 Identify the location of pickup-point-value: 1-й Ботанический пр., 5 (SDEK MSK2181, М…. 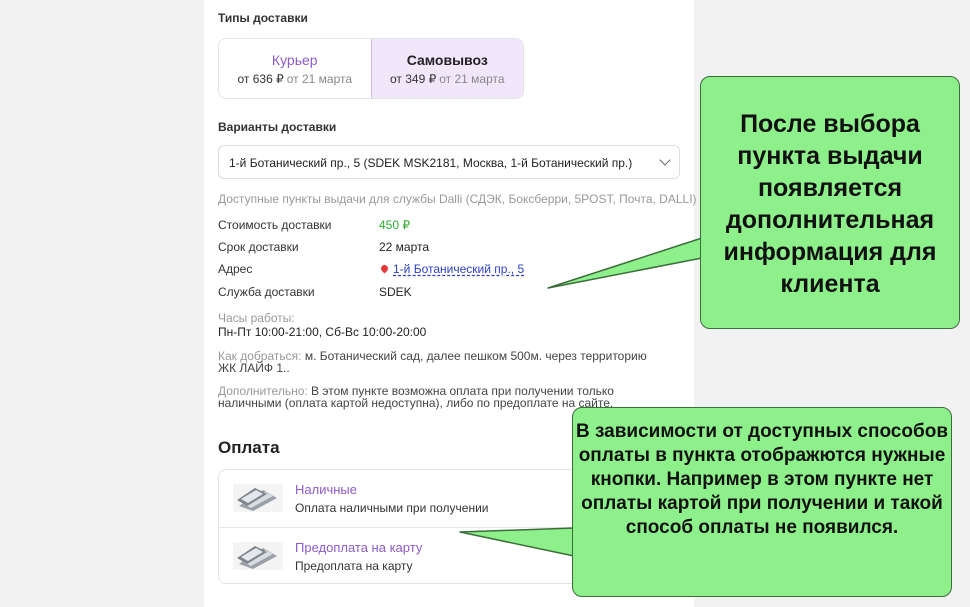
(431, 163).